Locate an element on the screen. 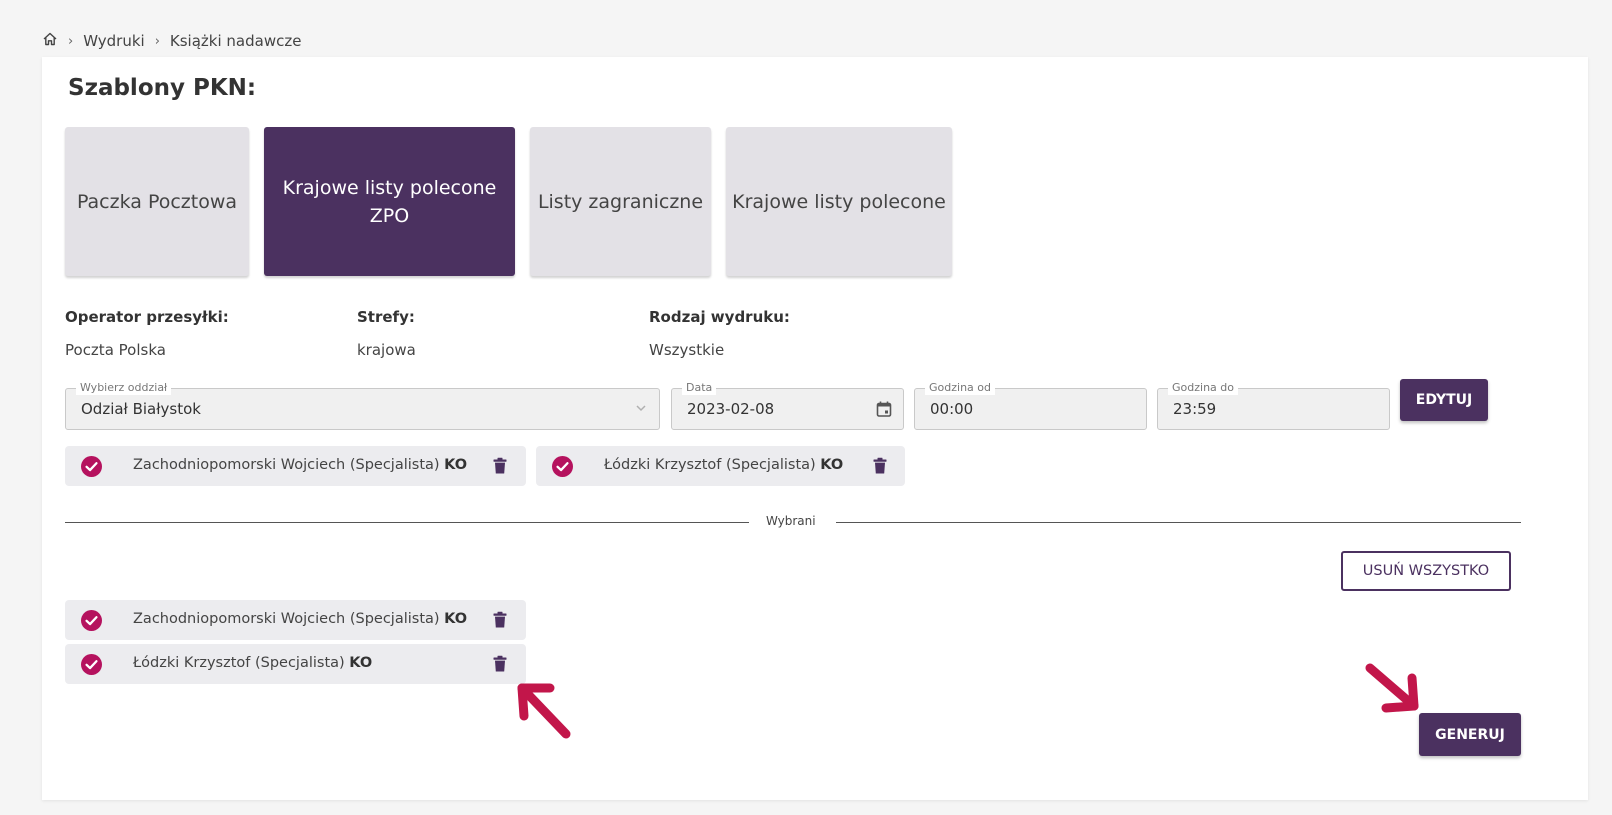 The image size is (1612, 815). available-recipient-chip: Łódzki Krzysztof (Specjalista) KO is located at coordinates (720, 466).